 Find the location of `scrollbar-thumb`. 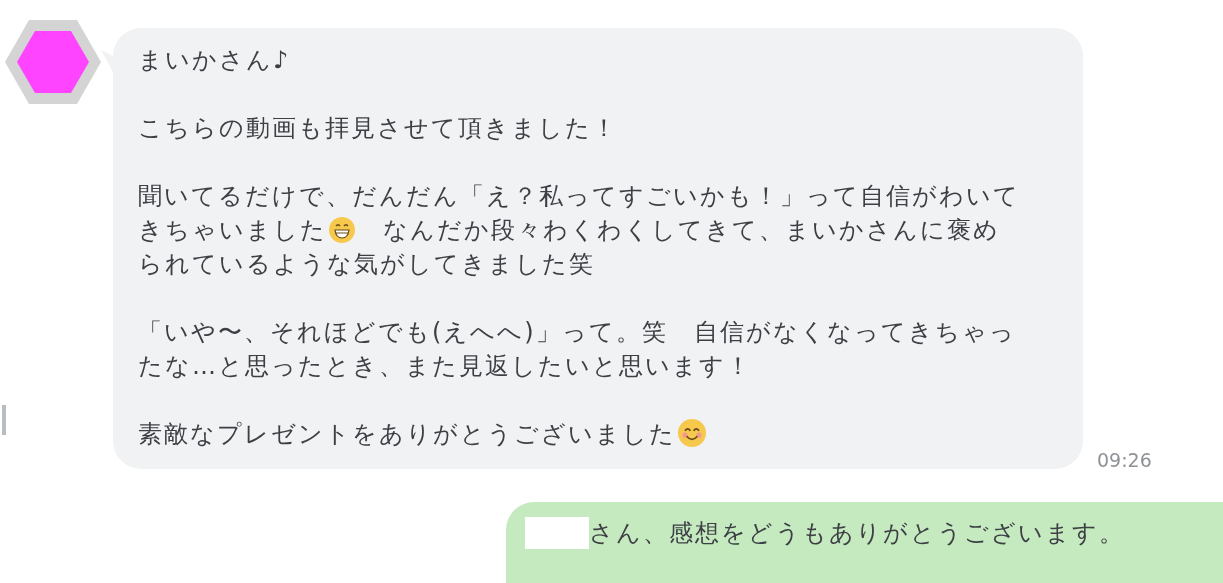

scrollbar-thumb is located at coordinates (4, 420).